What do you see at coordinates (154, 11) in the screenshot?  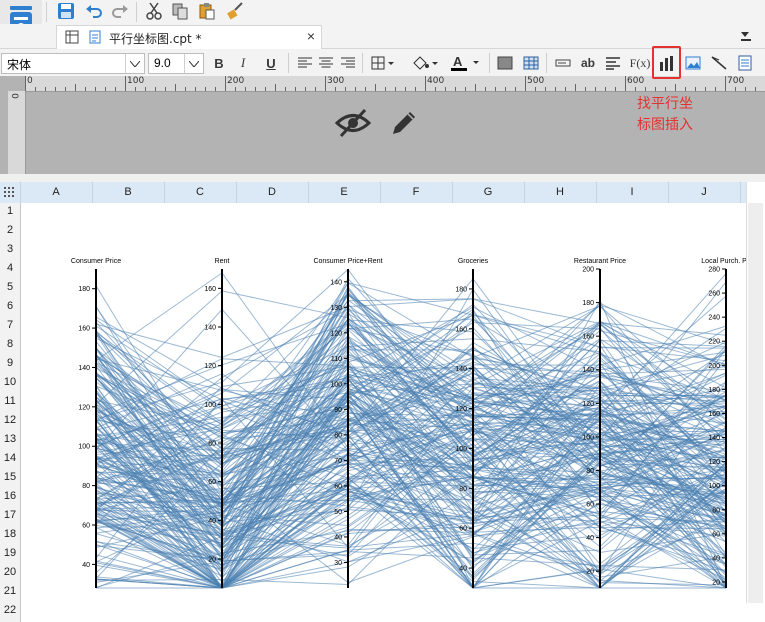 I see `cut-icon` at bounding box center [154, 11].